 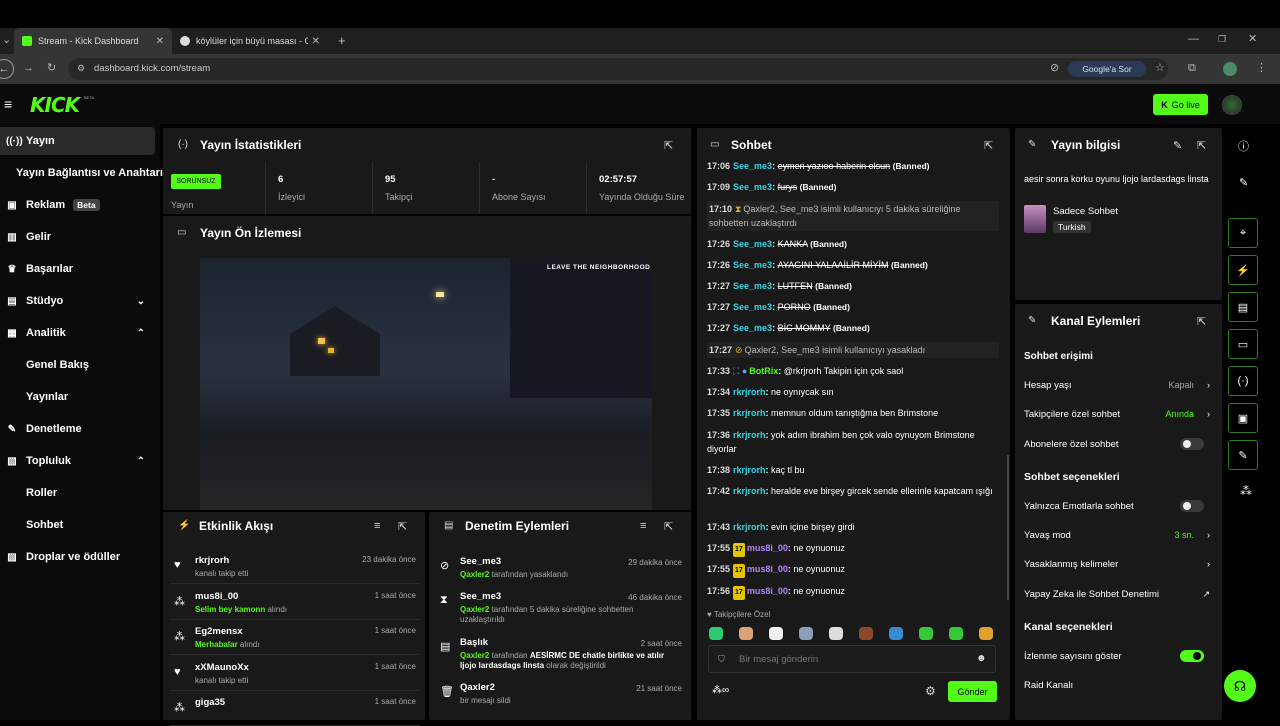 What do you see at coordinates (1119, 594) in the screenshot?
I see `ai-moderation-row: Yapay Zeka ile Sohbet Denetimi ↗` at bounding box center [1119, 594].